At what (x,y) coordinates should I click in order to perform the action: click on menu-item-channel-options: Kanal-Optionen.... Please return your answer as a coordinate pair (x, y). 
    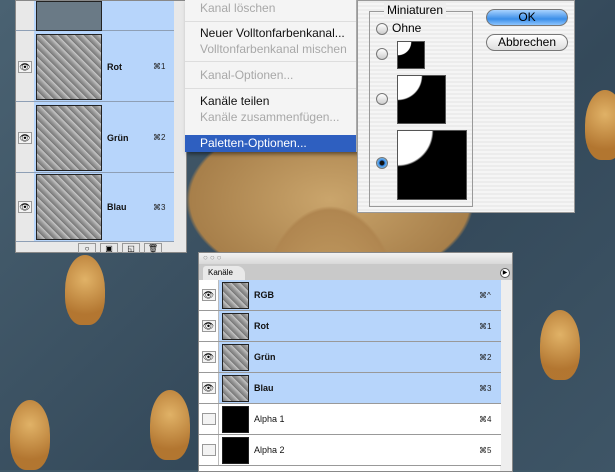
    Looking at the image, I should click on (246, 75).